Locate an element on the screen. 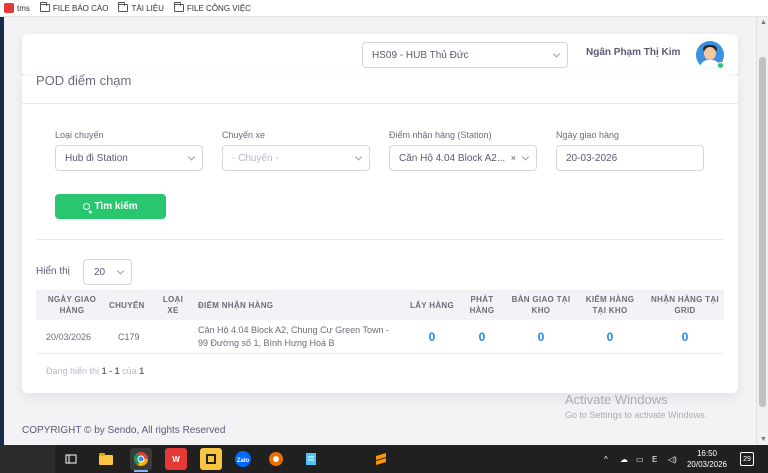 This screenshot has width=768, height=473. zalo-icon: Zalo is located at coordinates (243, 459).